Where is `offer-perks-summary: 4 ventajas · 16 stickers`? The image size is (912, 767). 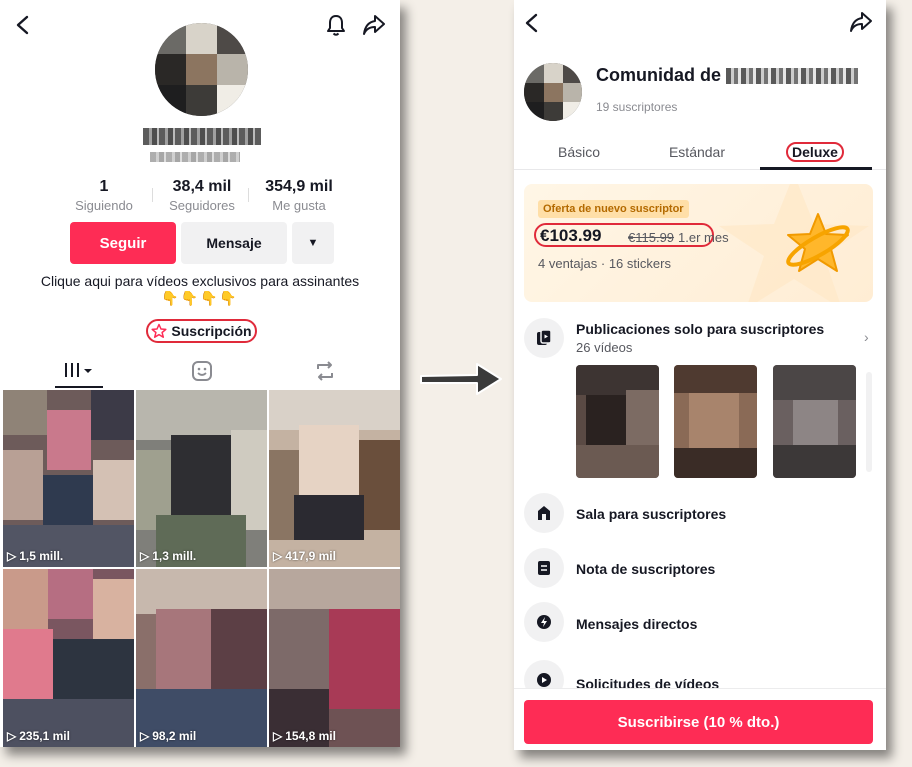
offer-perks-summary: 4 ventajas · 16 stickers is located at coordinates (604, 263).